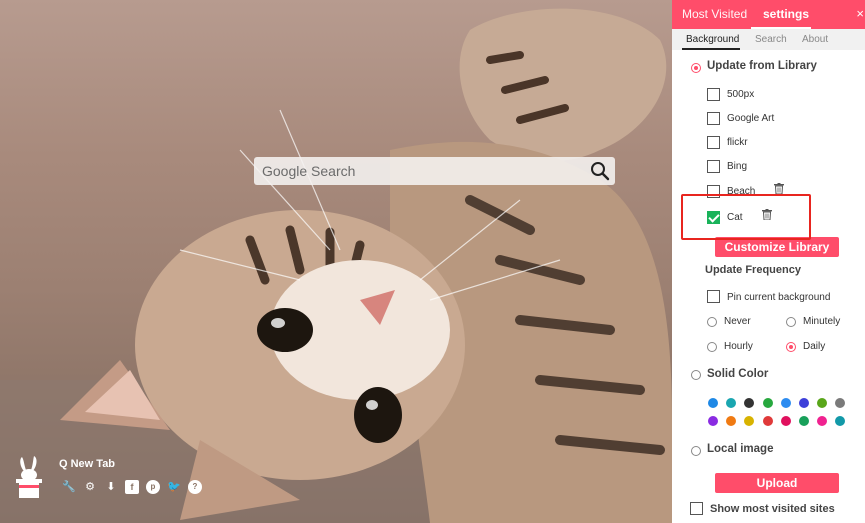  I want to click on local-image-radio, so click(696, 451).